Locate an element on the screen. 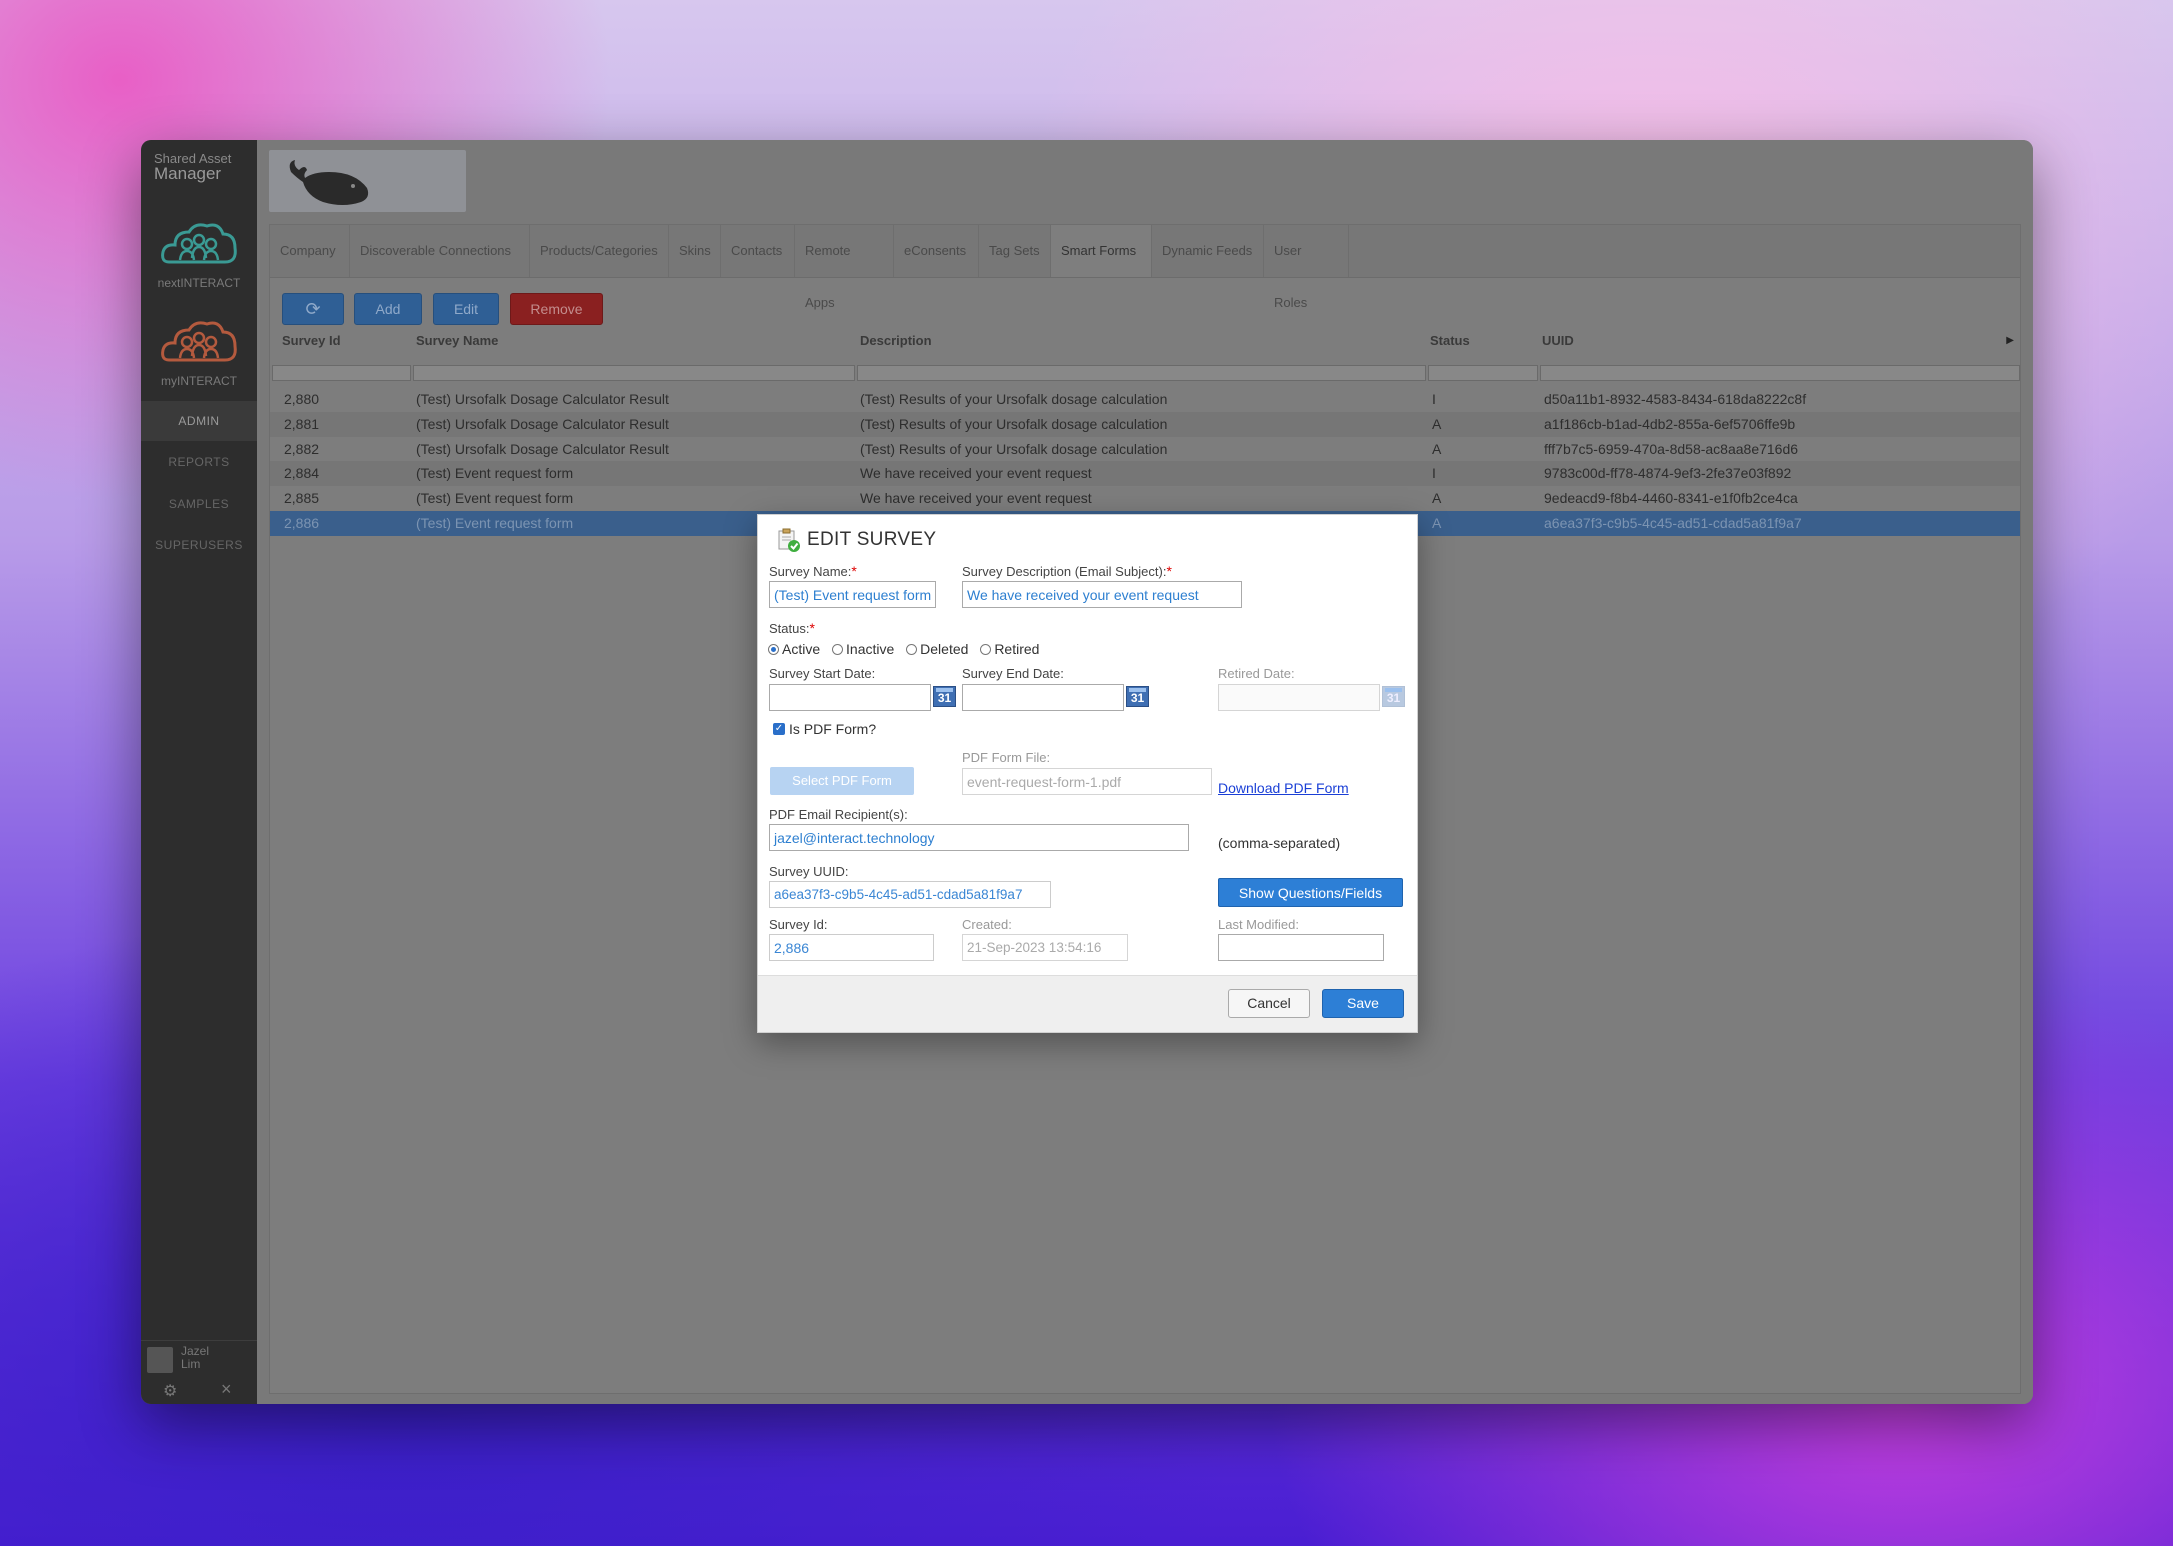  refresh-button: ⟳ is located at coordinates (313, 309).